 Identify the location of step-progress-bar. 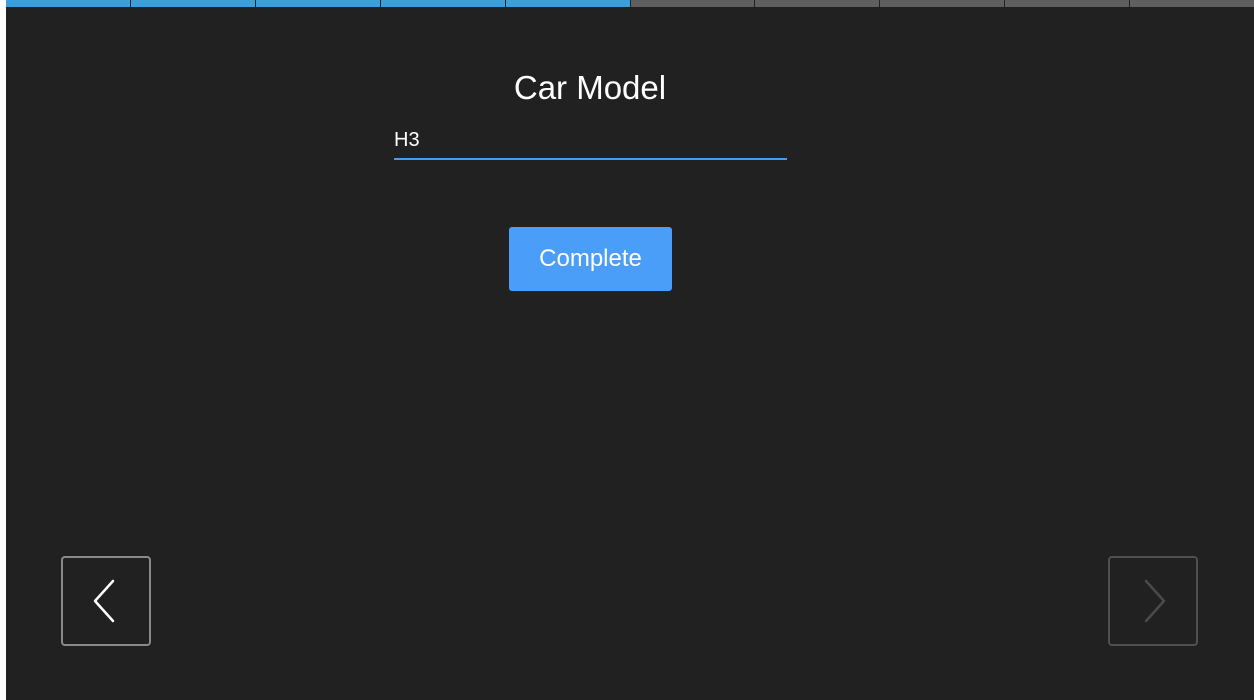
(630, 3).